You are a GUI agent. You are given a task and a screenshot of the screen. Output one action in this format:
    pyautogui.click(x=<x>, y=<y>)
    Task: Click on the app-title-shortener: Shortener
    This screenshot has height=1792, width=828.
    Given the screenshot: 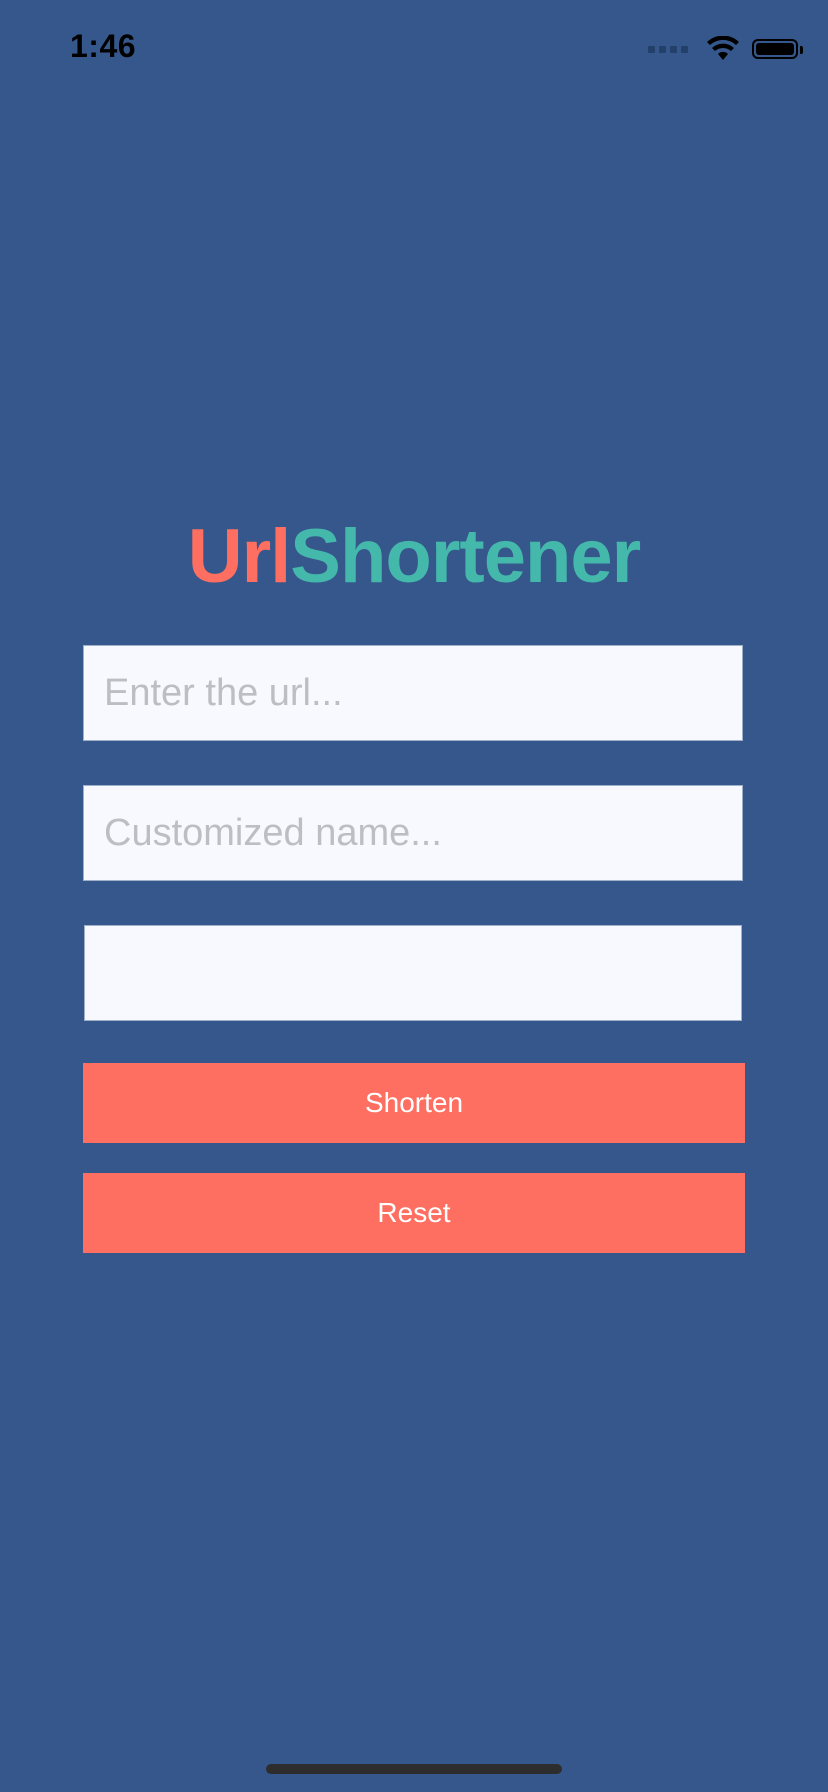 What is the action you would take?
    pyautogui.click(x=465, y=556)
    